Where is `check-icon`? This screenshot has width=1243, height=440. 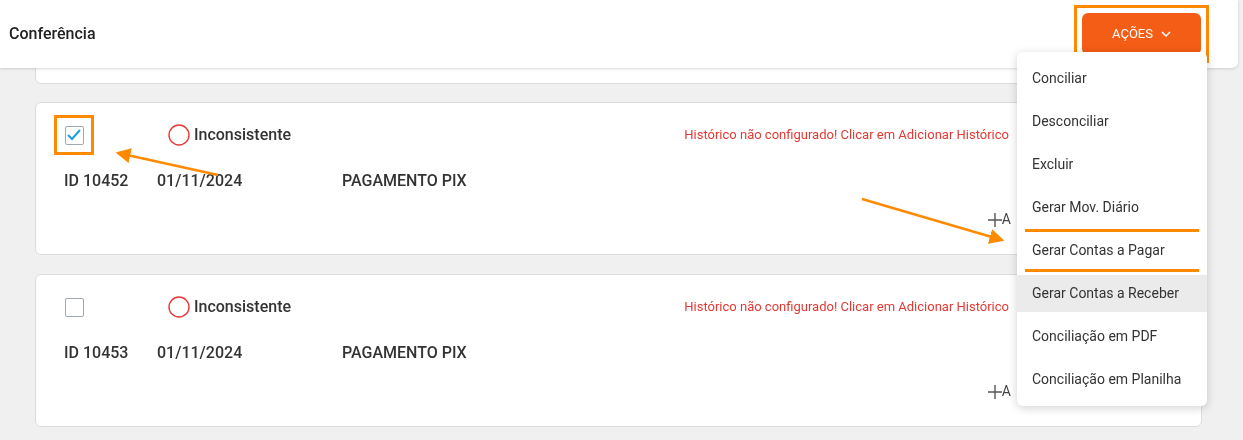 check-icon is located at coordinates (74, 135).